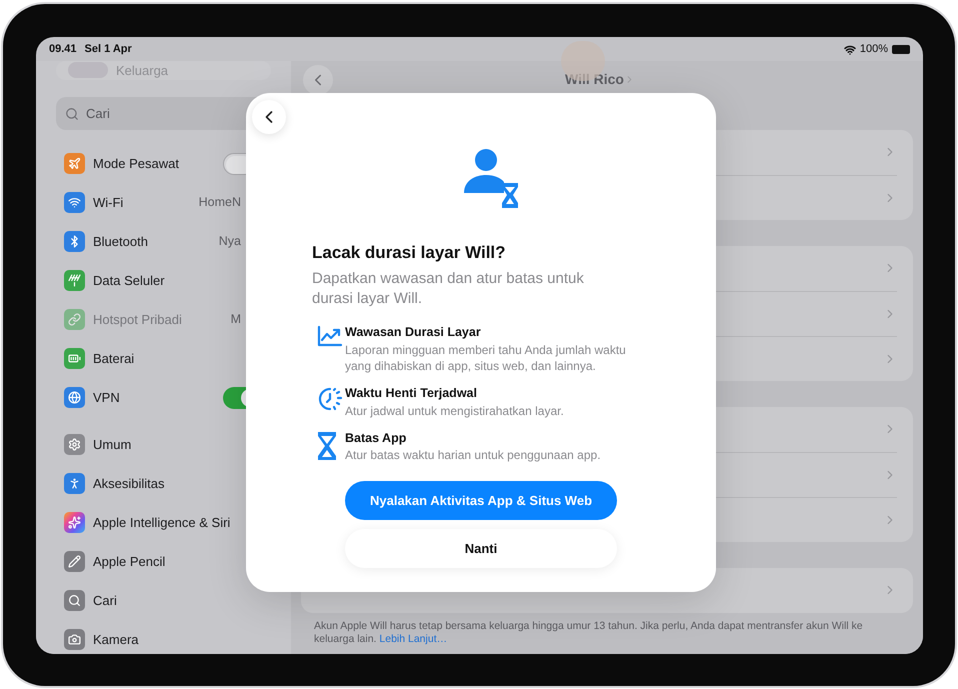 The image size is (958, 689). Describe the element at coordinates (481, 500) in the screenshot. I see `primary-button: Nyalakan Aktivitas App & Situs Web` at that location.